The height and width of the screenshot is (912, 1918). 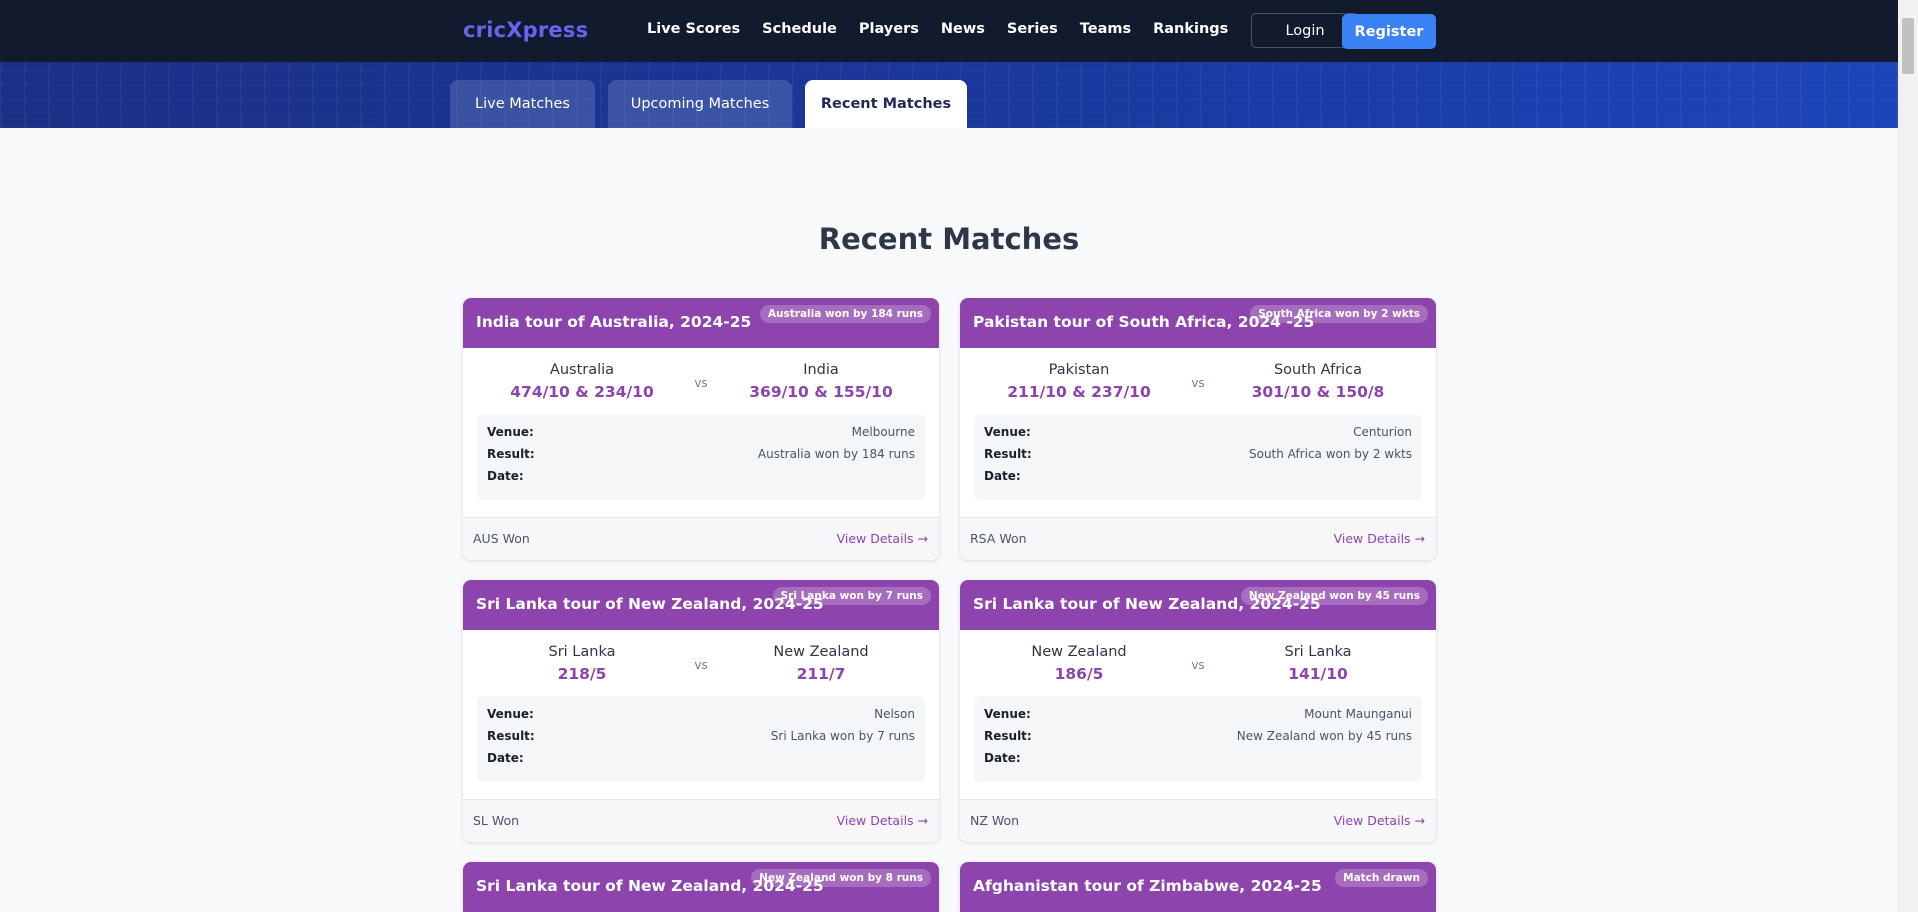 What do you see at coordinates (701, 660) in the screenshot?
I see `teams-row: Sri Lanka 218/5 vs New Zealand 211/7` at bounding box center [701, 660].